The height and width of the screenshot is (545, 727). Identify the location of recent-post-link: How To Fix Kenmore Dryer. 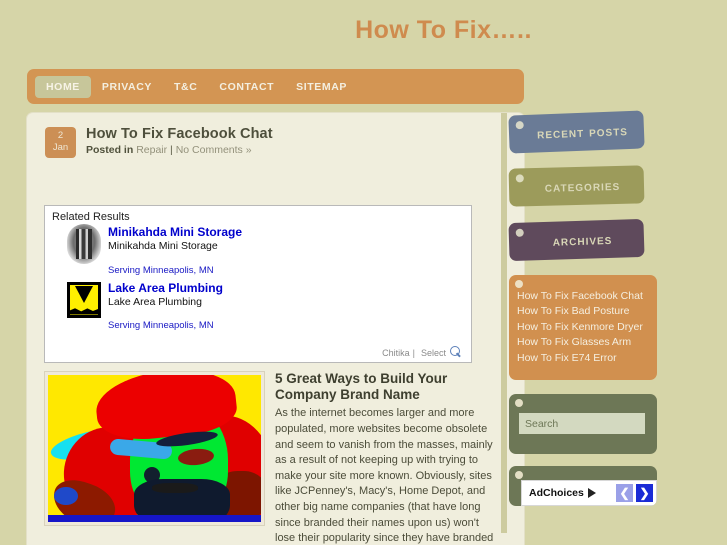
(583, 327).